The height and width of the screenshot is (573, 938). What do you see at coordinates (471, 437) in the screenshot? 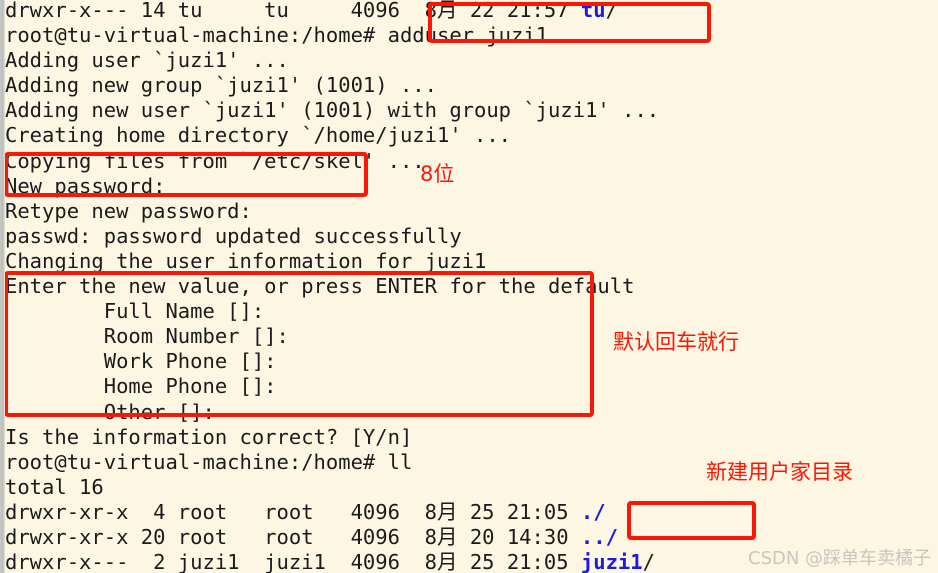
I see `terminal-line-confirm: Is the information correct? [Y/n]` at bounding box center [471, 437].